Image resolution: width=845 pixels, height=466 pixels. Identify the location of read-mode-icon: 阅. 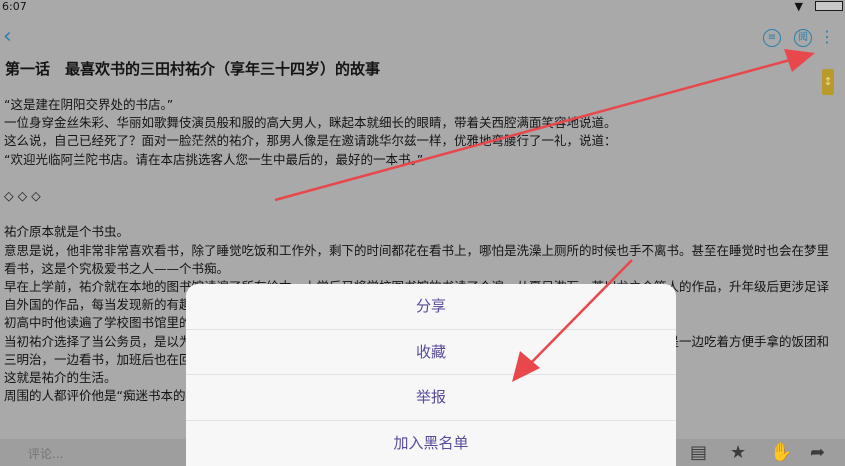
(803, 38).